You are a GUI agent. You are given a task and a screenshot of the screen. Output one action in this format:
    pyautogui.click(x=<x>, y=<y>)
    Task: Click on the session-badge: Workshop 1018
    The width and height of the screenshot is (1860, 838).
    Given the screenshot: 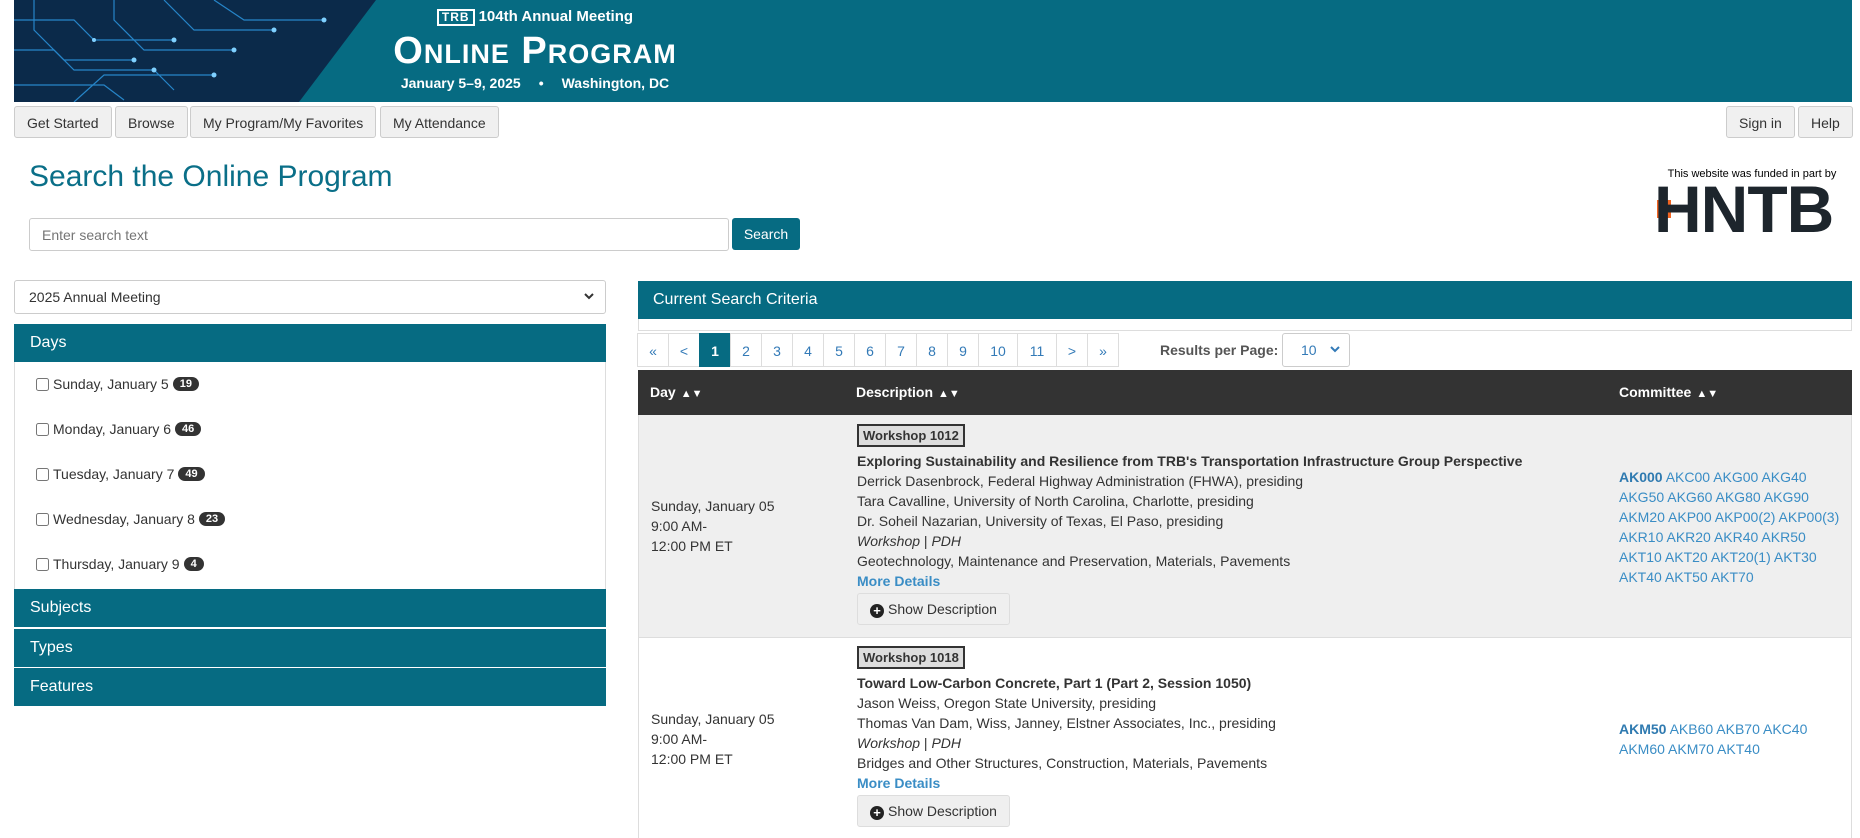 What is the action you would take?
    pyautogui.click(x=911, y=657)
    